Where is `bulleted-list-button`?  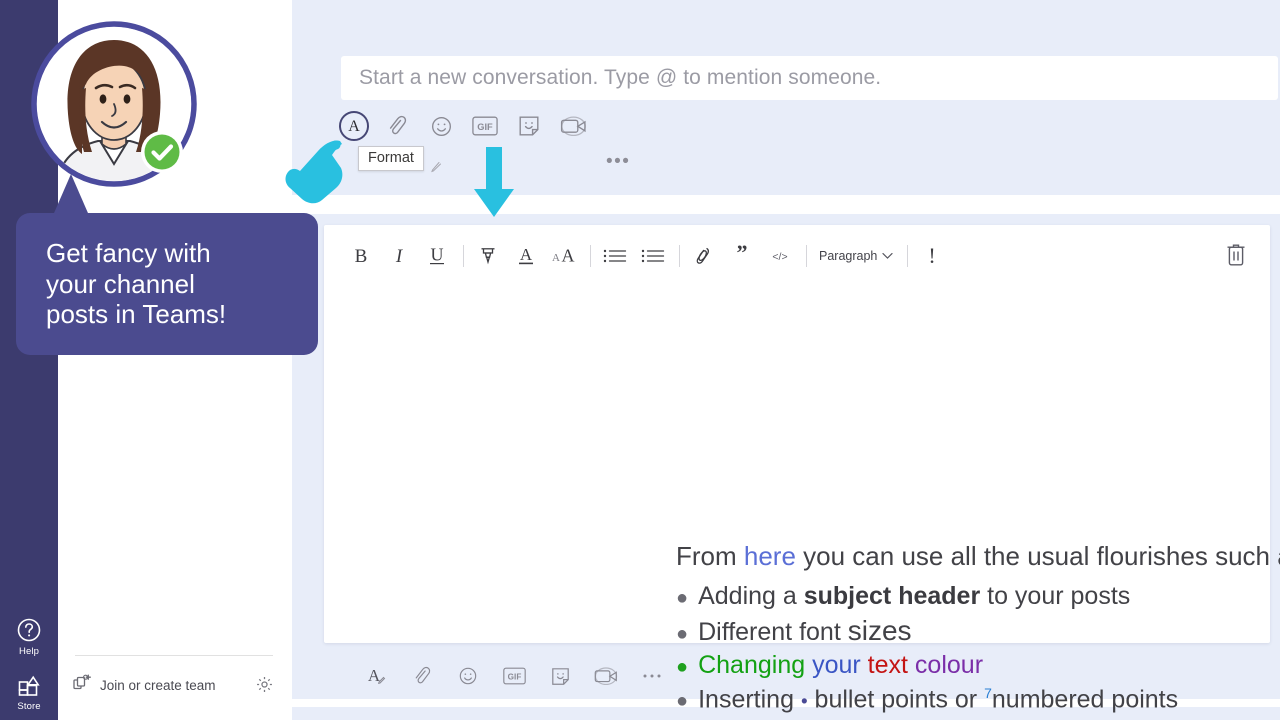
bulleted-list-button is located at coordinates (615, 256).